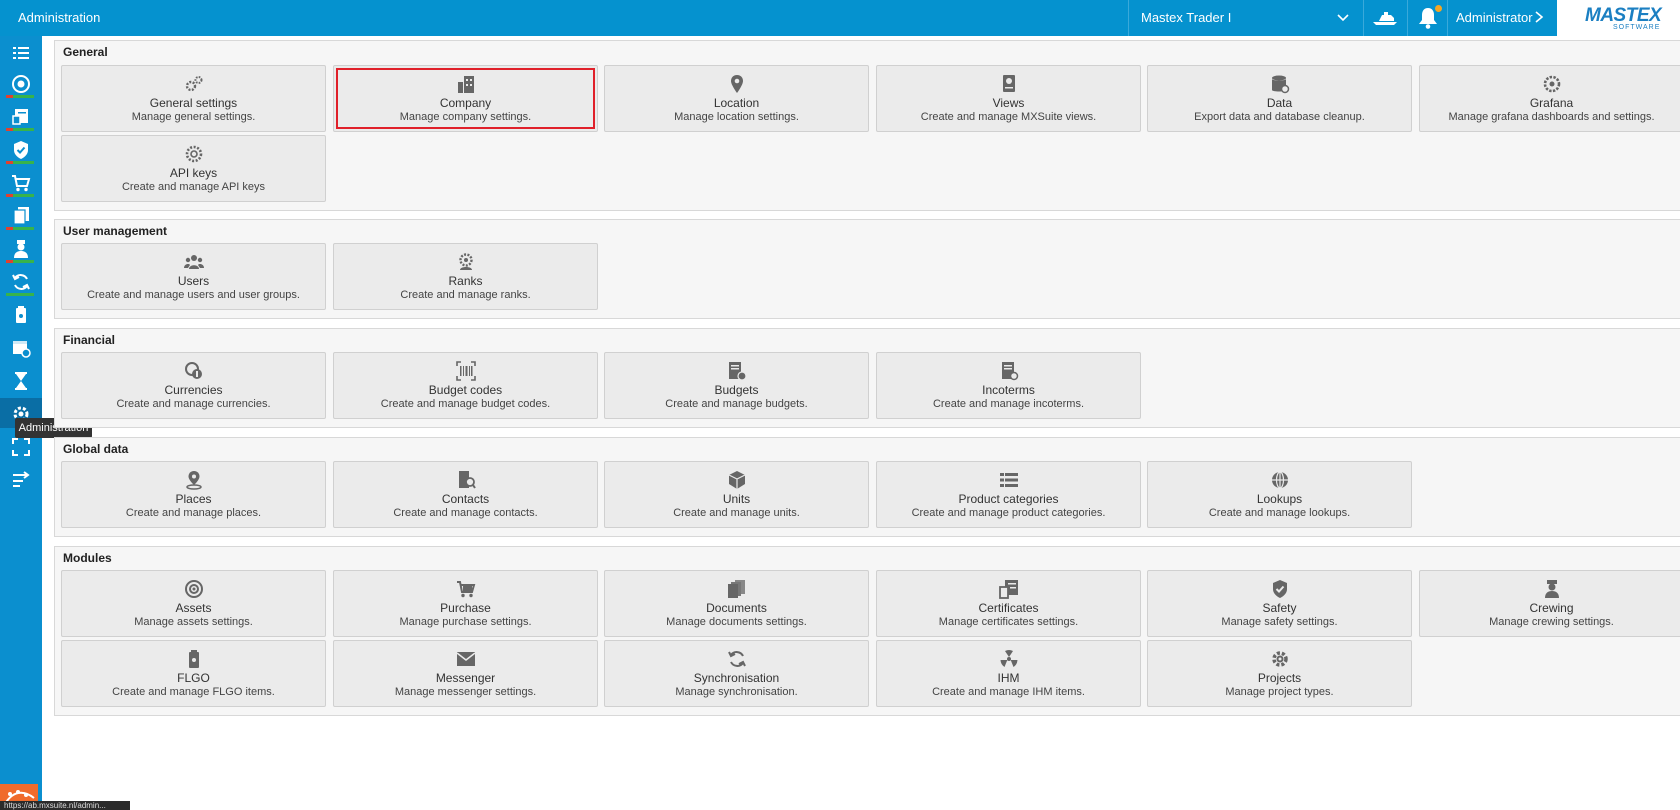 This screenshot has width=1680, height=810. I want to click on tile-title: IHM, so click(1008, 678).